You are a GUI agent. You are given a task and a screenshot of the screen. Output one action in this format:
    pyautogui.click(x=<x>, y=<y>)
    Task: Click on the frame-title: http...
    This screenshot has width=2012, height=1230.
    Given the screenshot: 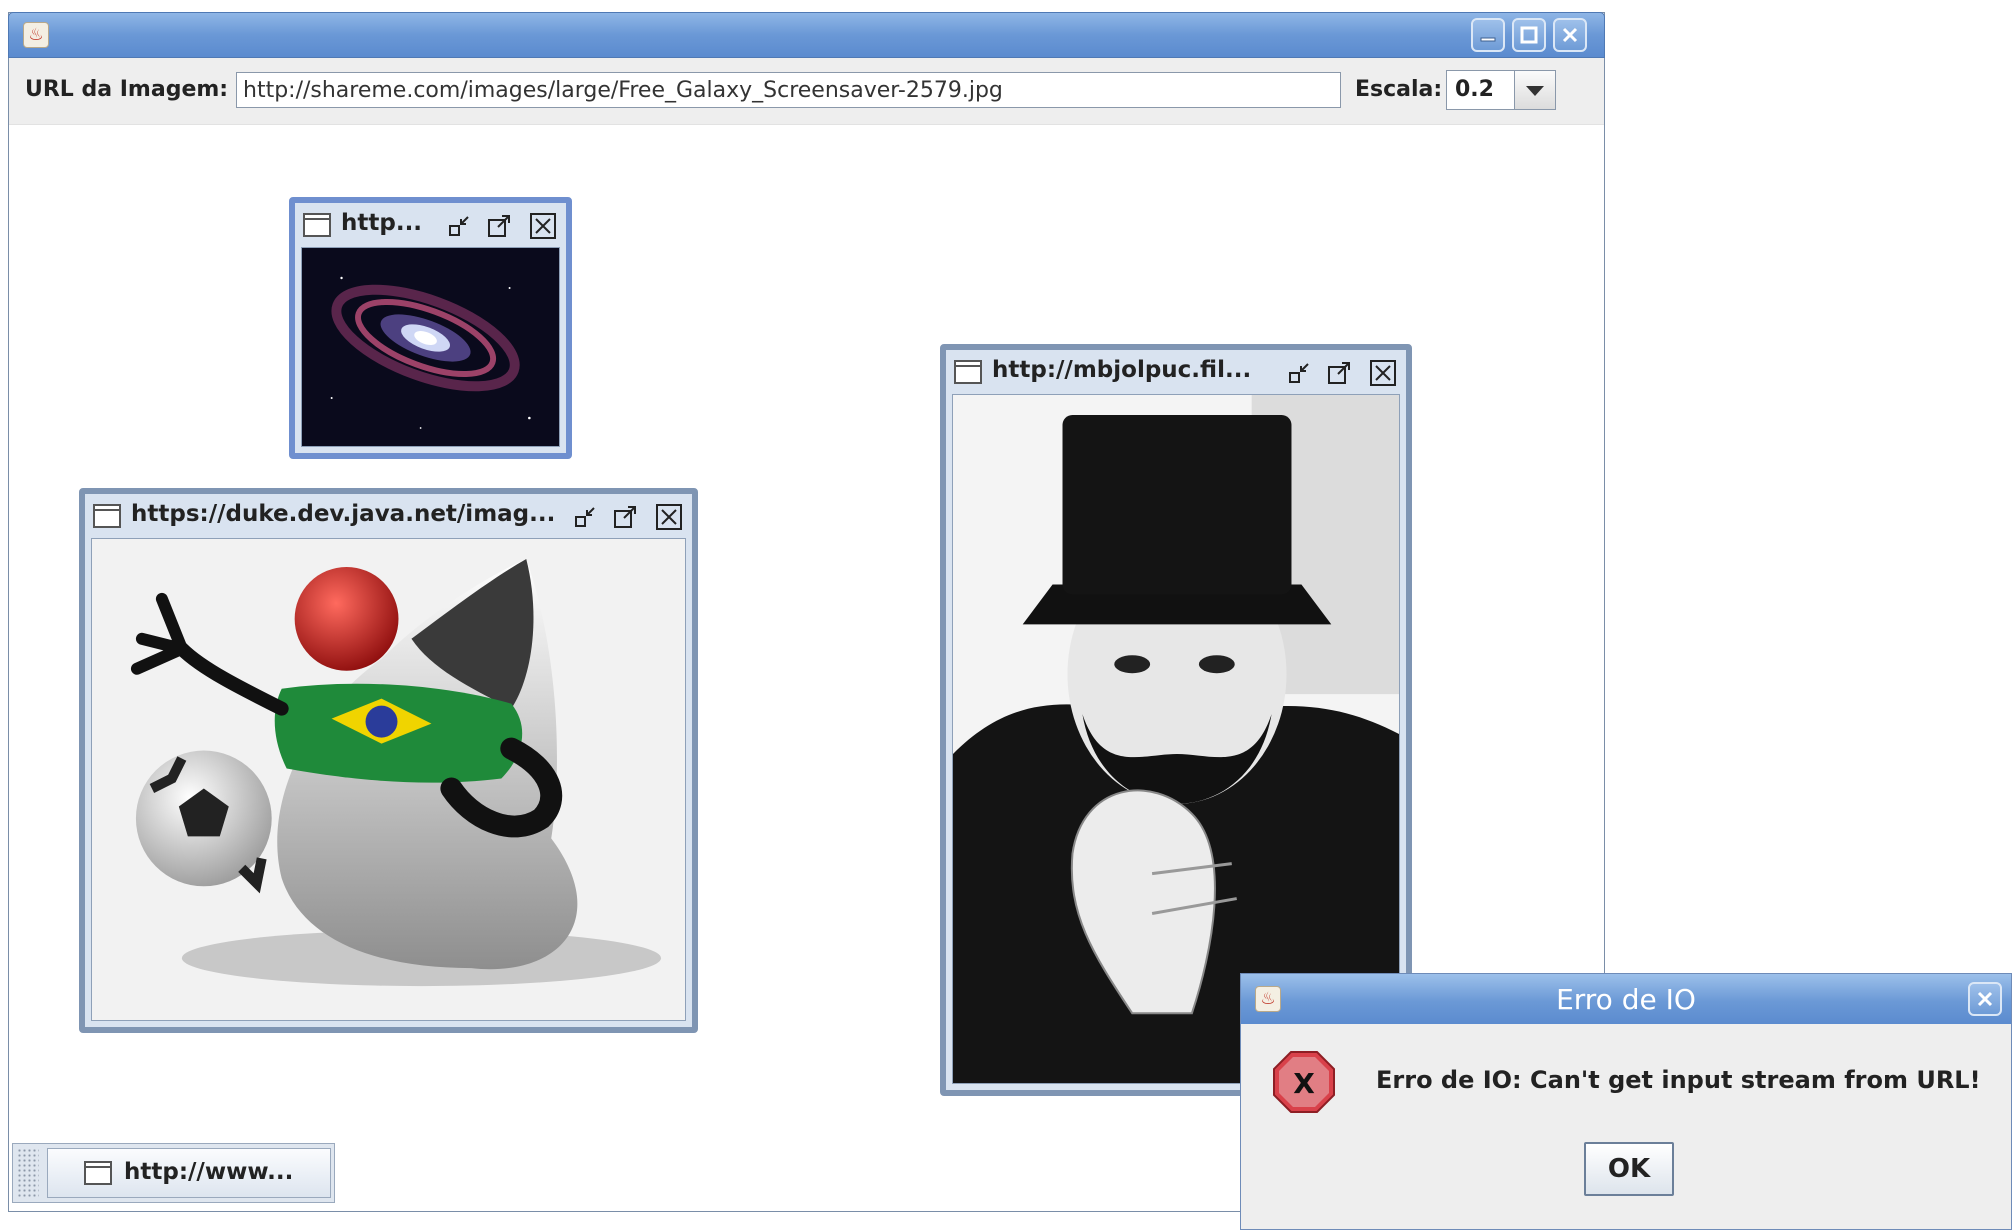 What is the action you would take?
    pyautogui.click(x=382, y=223)
    